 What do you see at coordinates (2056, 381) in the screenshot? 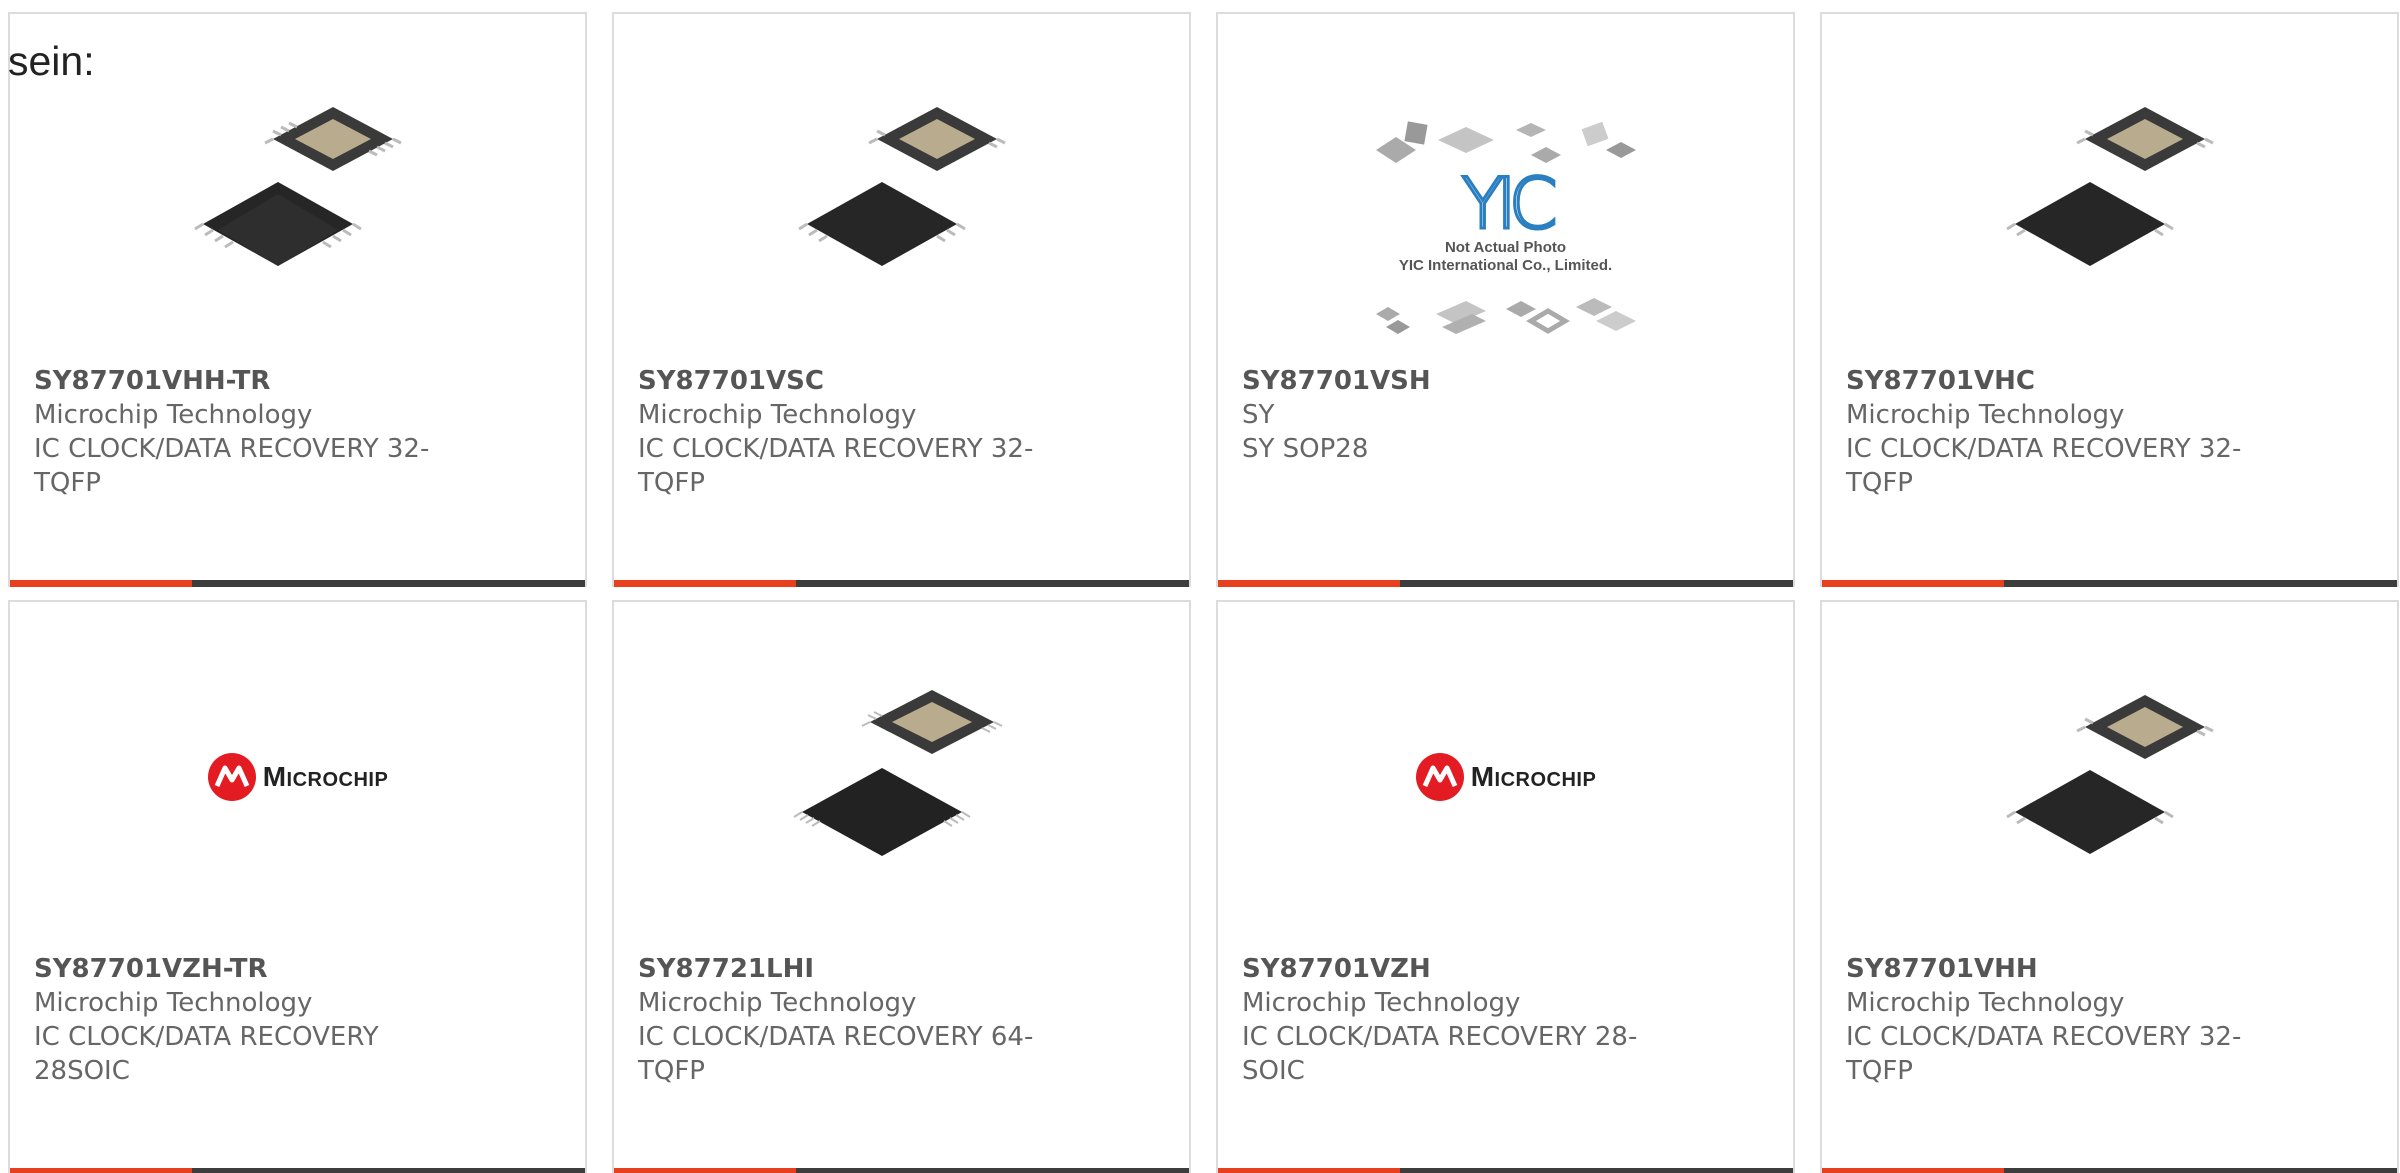
I see `part-number-link: SY87701VHC` at bounding box center [2056, 381].